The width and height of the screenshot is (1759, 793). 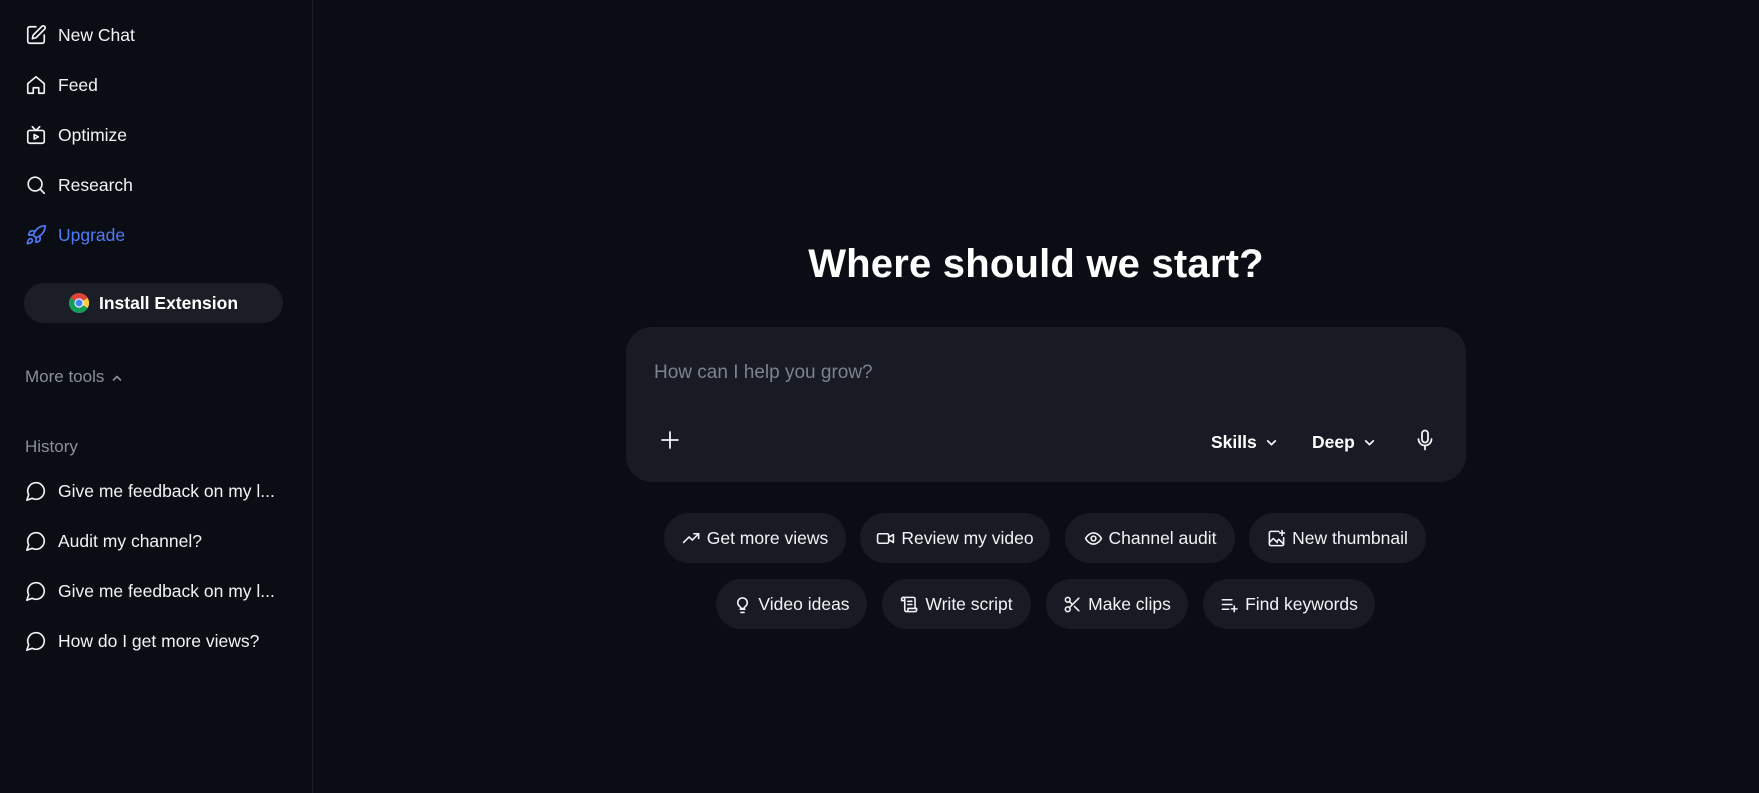 I want to click on history-item: Audit my channel?, so click(x=155, y=541).